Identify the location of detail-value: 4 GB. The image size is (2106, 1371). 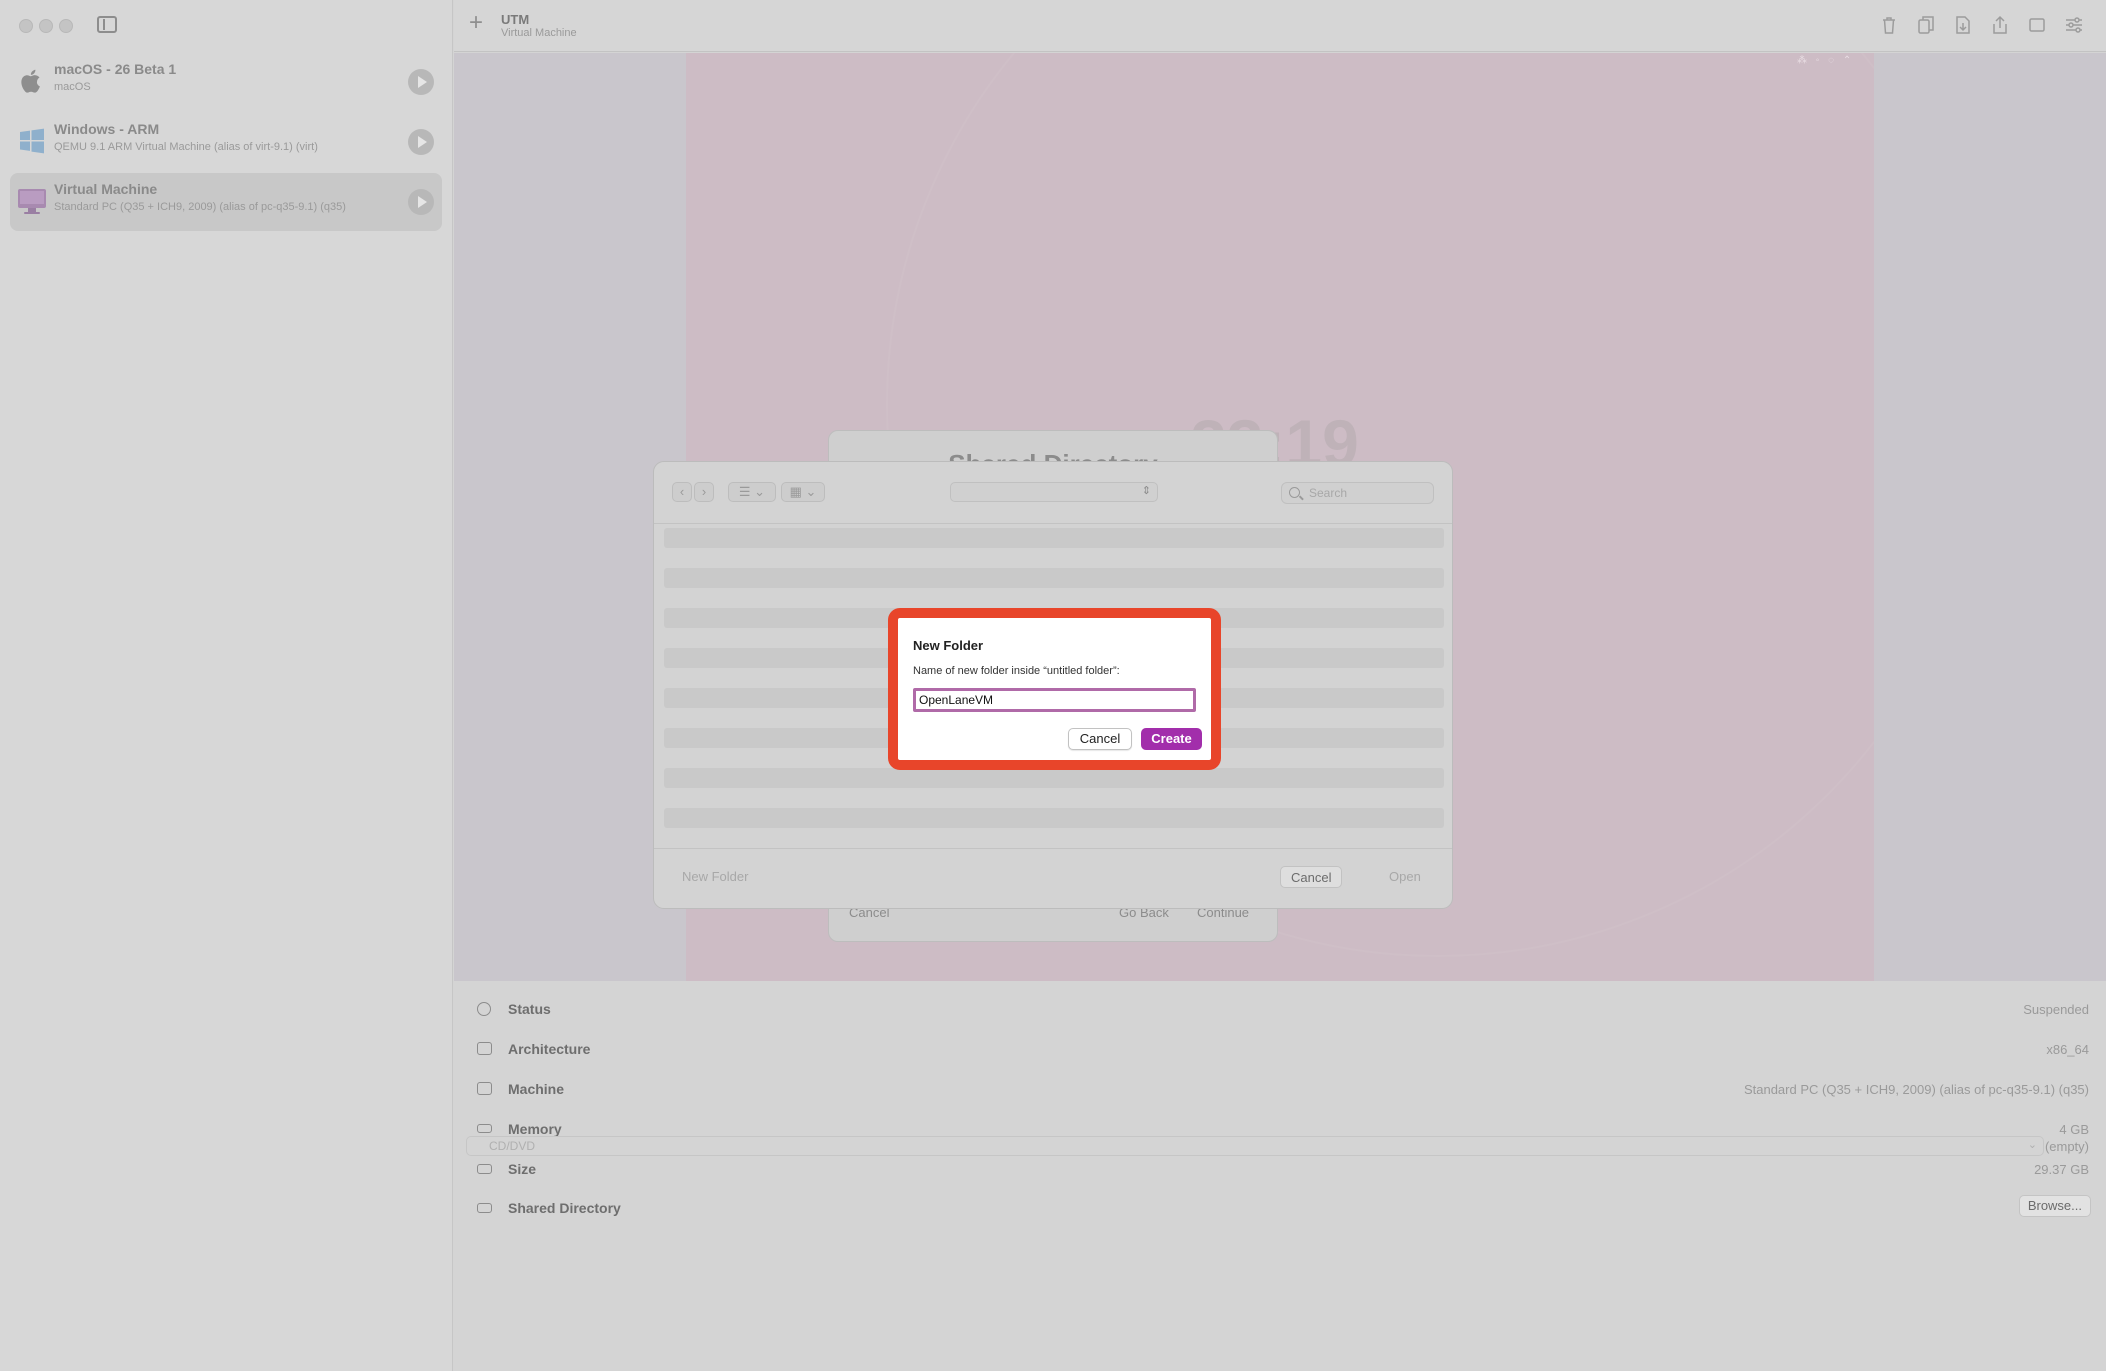
(2074, 1129).